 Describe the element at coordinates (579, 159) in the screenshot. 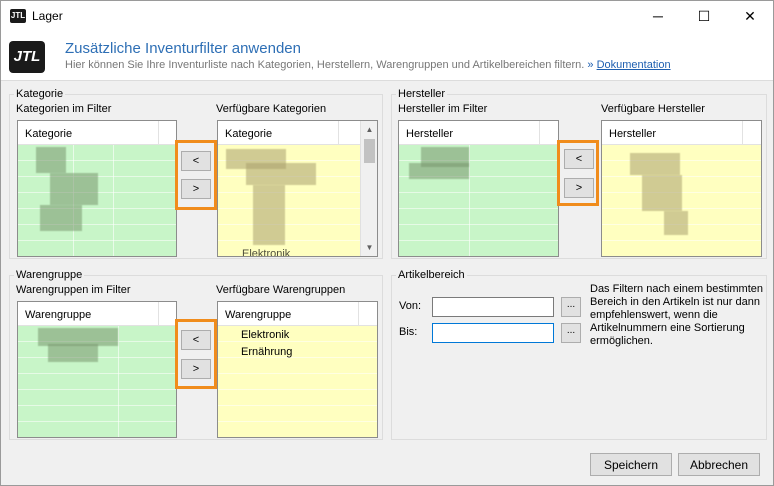

I see `remove-hersteller-button: <` at that location.